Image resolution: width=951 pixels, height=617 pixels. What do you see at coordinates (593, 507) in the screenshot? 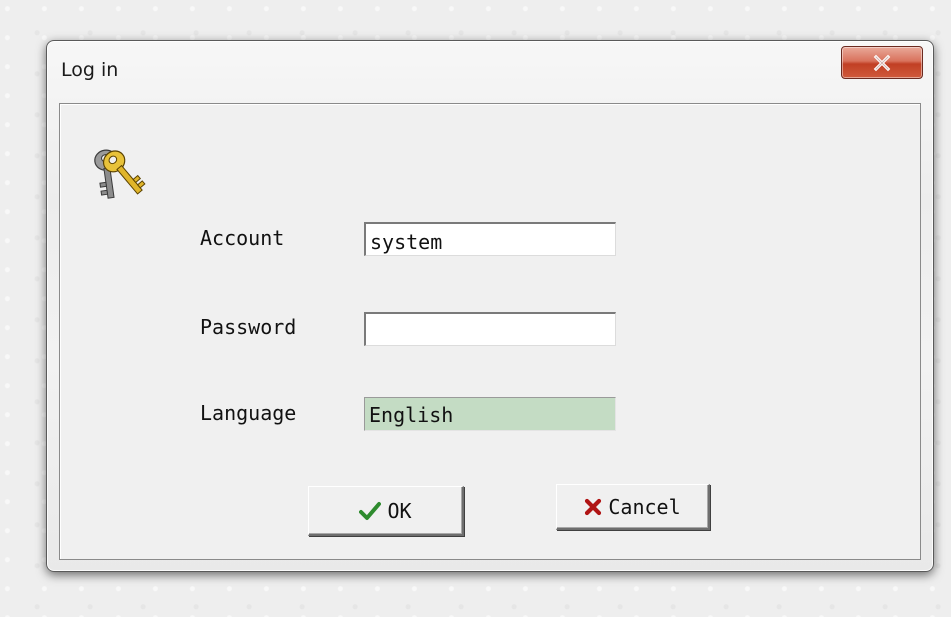
I see `cross-icon` at bounding box center [593, 507].